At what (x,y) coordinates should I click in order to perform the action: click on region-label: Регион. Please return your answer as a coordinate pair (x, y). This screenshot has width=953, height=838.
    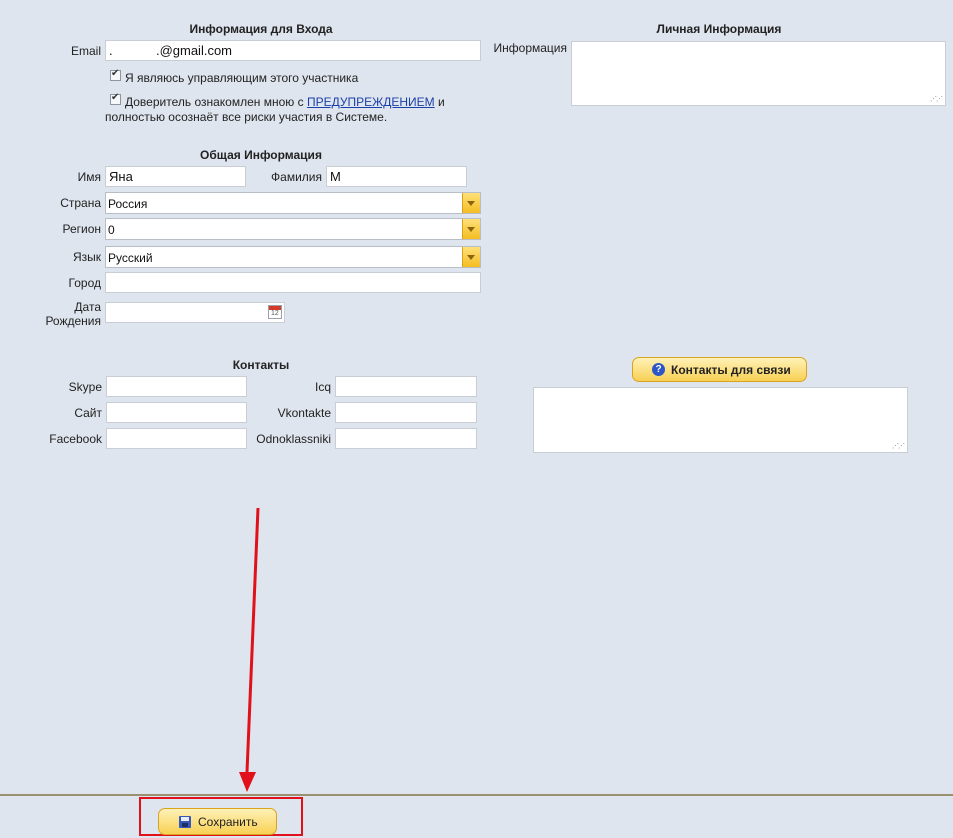
    Looking at the image, I should click on (81, 229).